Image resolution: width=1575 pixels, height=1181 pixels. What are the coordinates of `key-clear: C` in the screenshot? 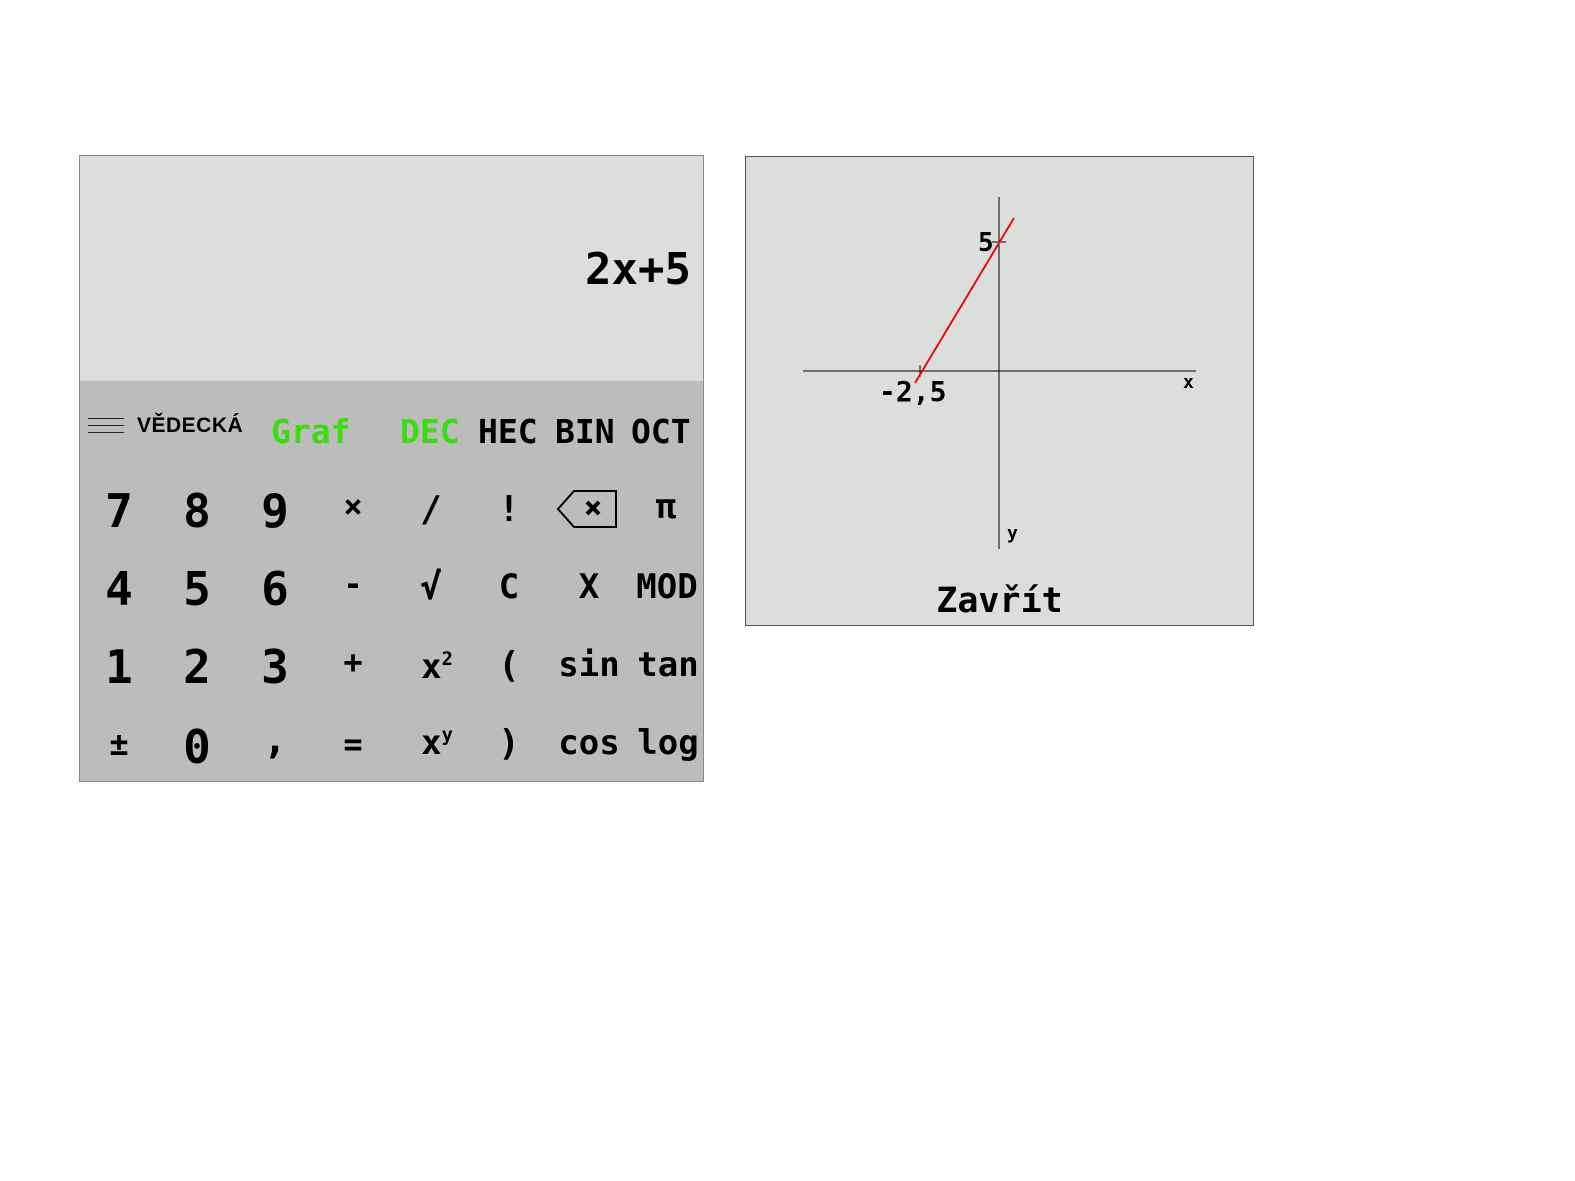 It's located at (509, 587).